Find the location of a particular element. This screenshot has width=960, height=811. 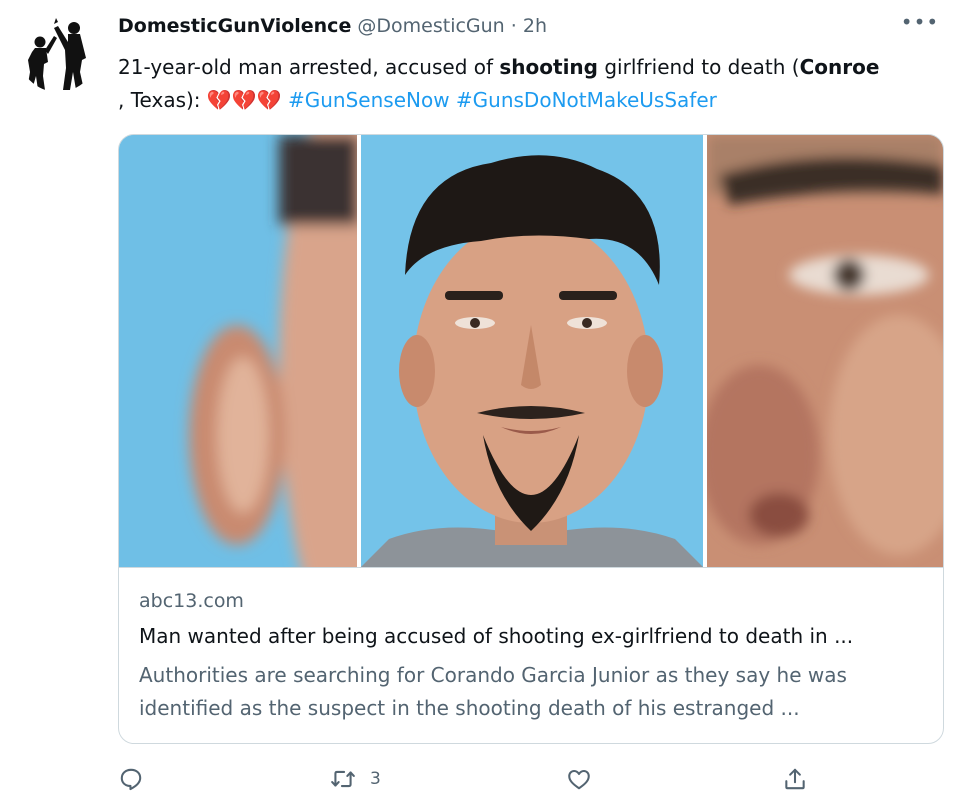

tweet-timestamp: 2h is located at coordinates (535, 26).